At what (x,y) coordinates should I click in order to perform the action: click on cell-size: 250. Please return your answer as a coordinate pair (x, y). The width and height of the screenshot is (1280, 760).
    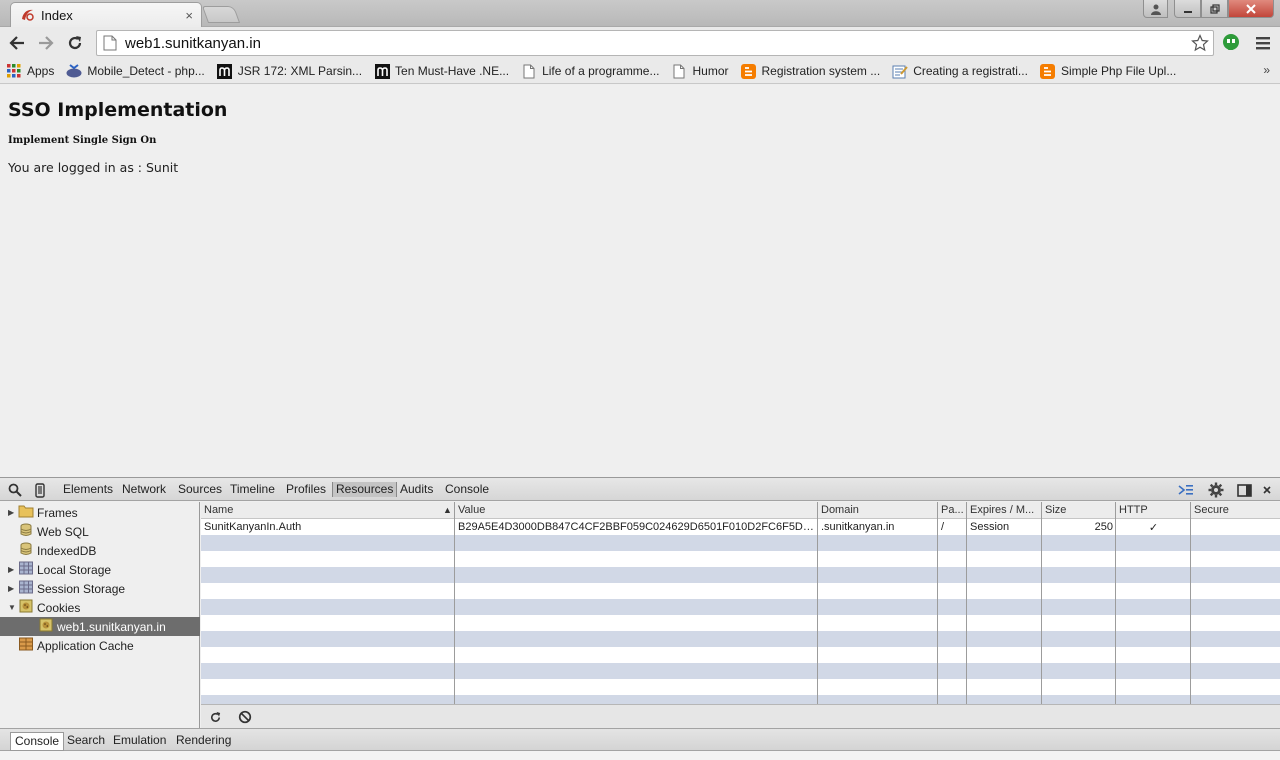
    Looking at the image, I should click on (1103, 527).